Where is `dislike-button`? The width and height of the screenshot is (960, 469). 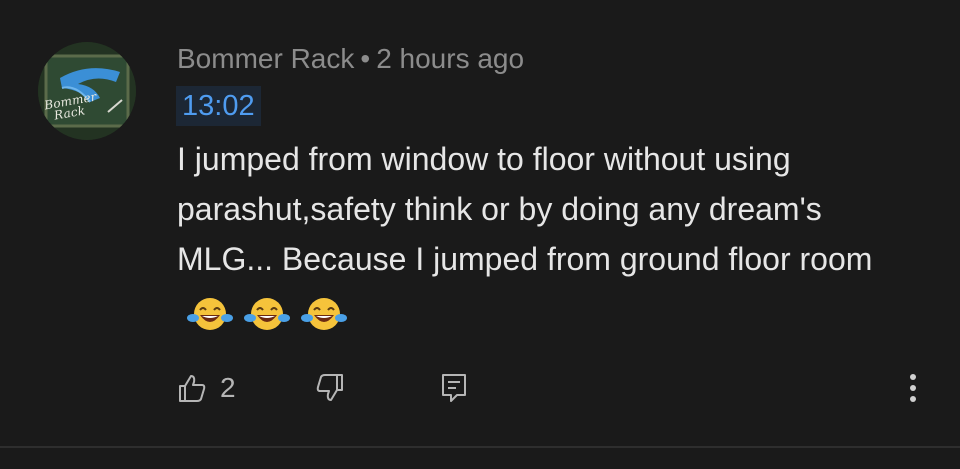
dislike-button is located at coordinates (330, 388).